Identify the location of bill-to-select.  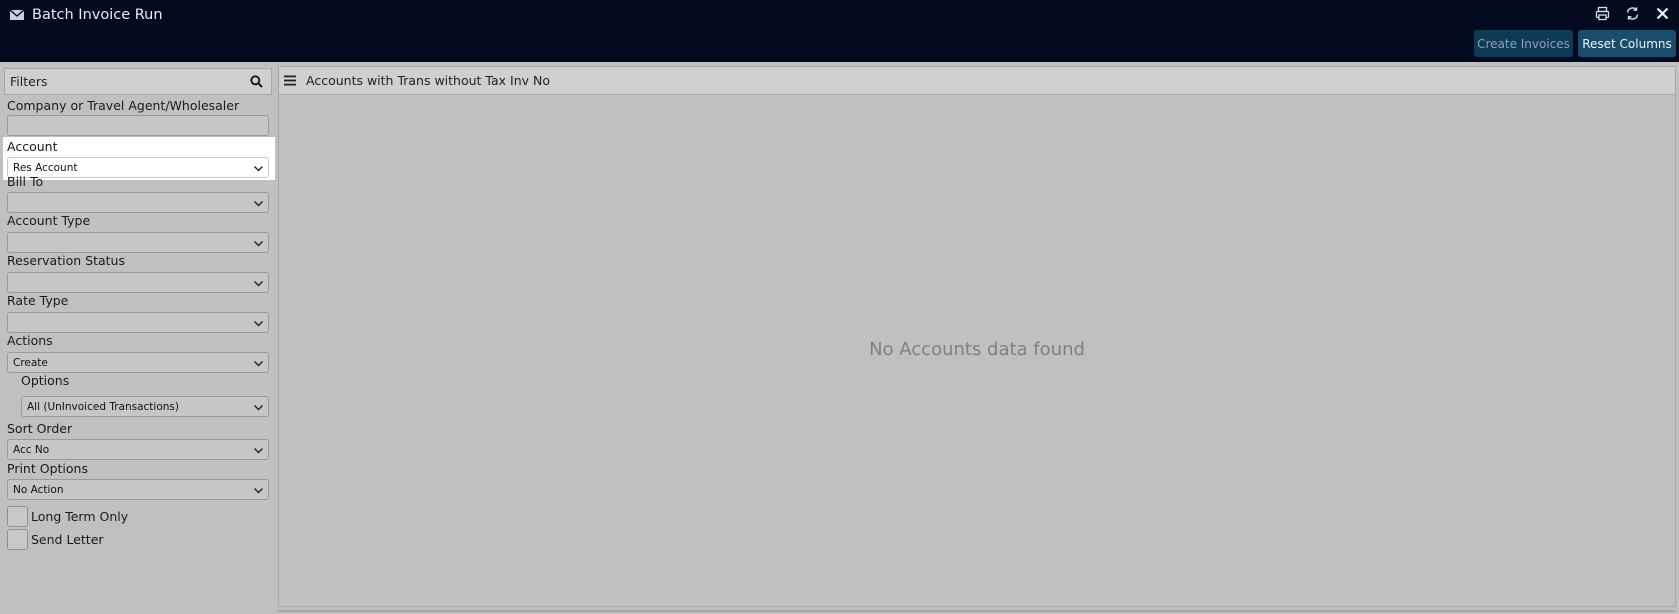
(138, 202).